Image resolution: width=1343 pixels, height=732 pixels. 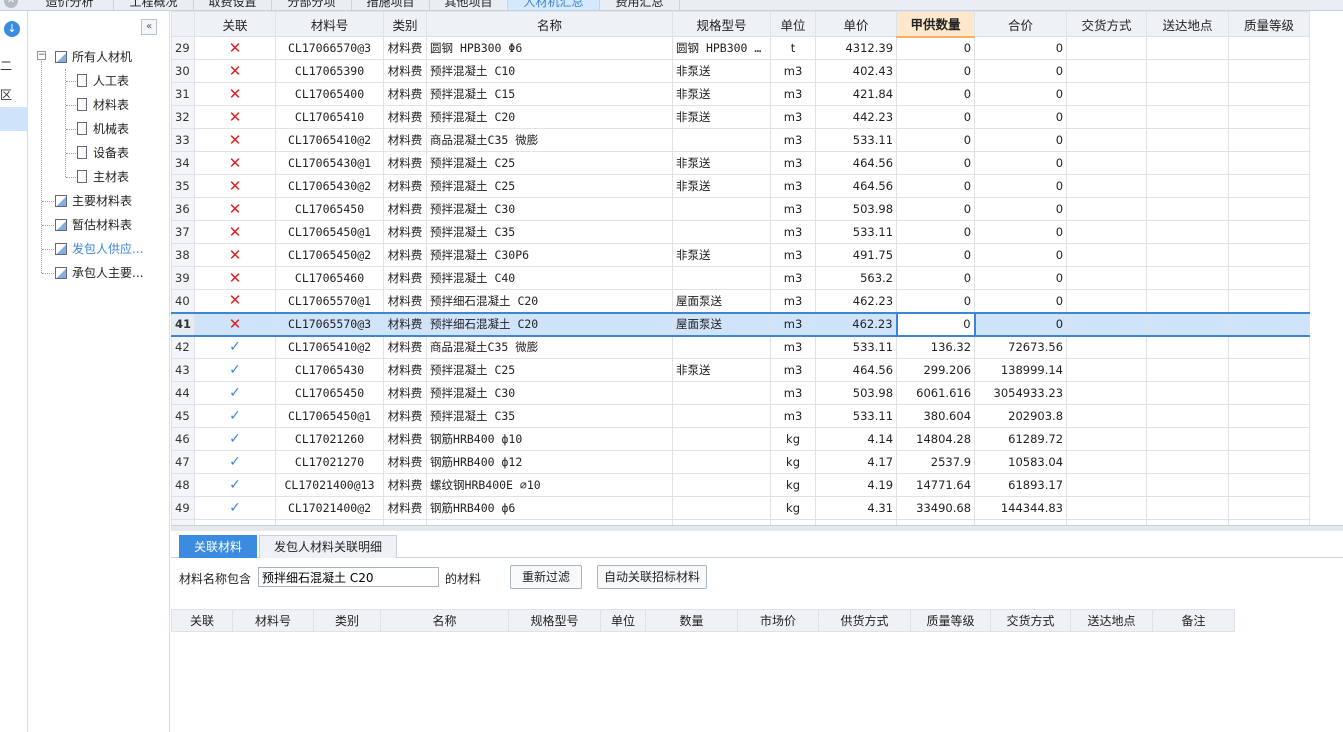 I want to click on total-cell: 202903.8, so click(x=1021, y=416).